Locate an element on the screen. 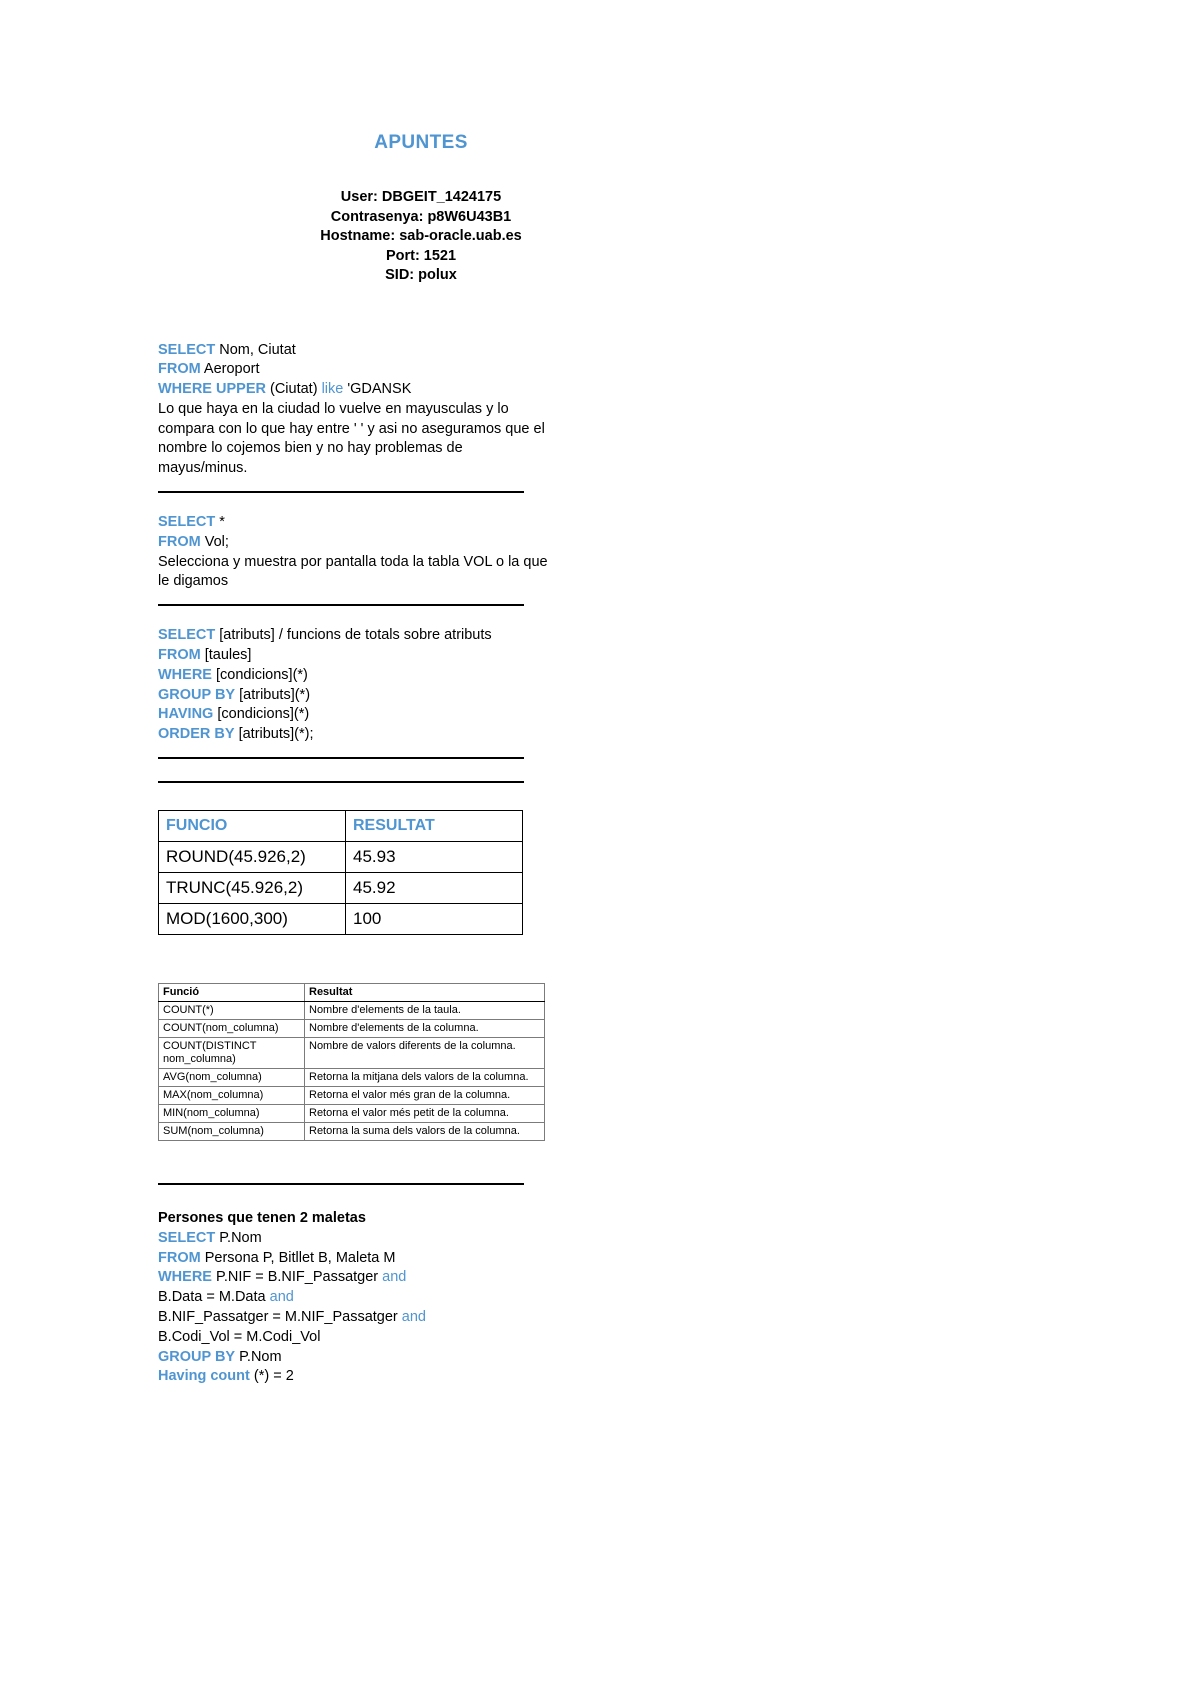 The height and width of the screenshot is (1697, 1200). cell-function: COUNT(DISTINCT nom_columna) is located at coordinates (231, 1053).